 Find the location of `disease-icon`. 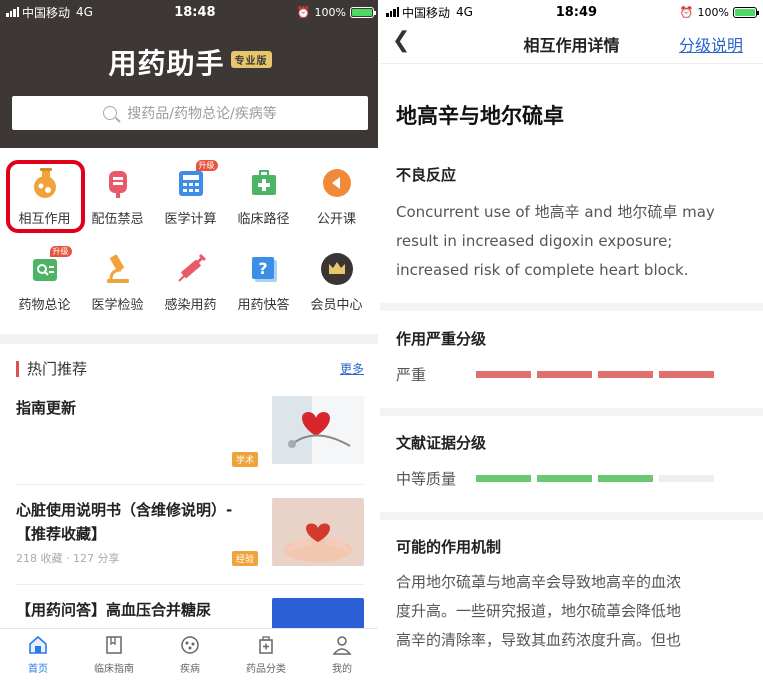

disease-icon is located at coordinates (190, 645).